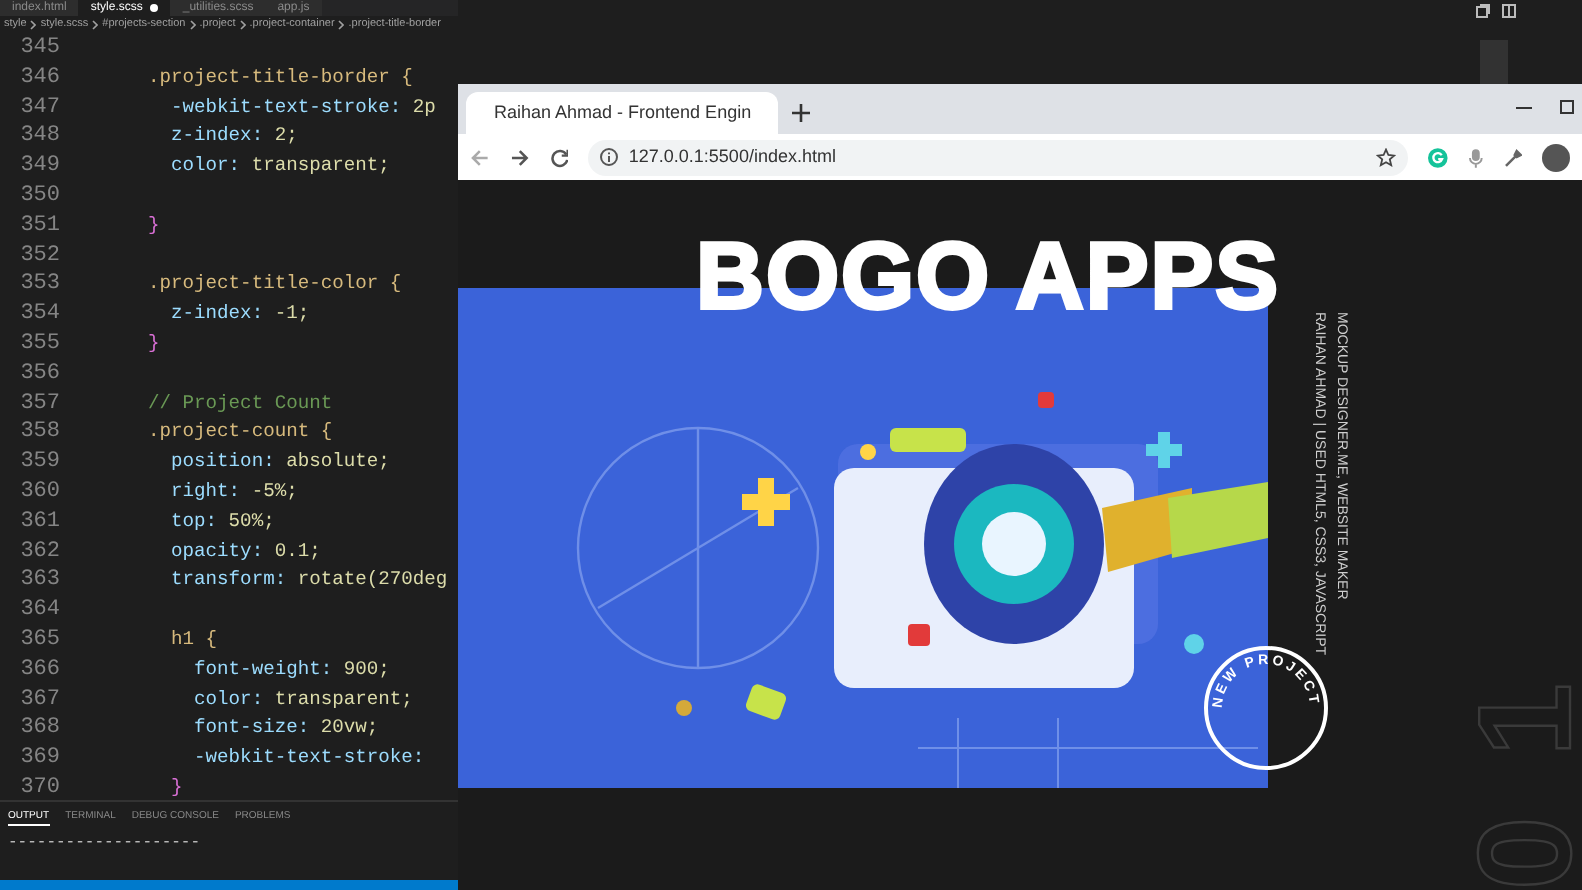  What do you see at coordinates (40, 433) in the screenshot?
I see `line-number: 358` at bounding box center [40, 433].